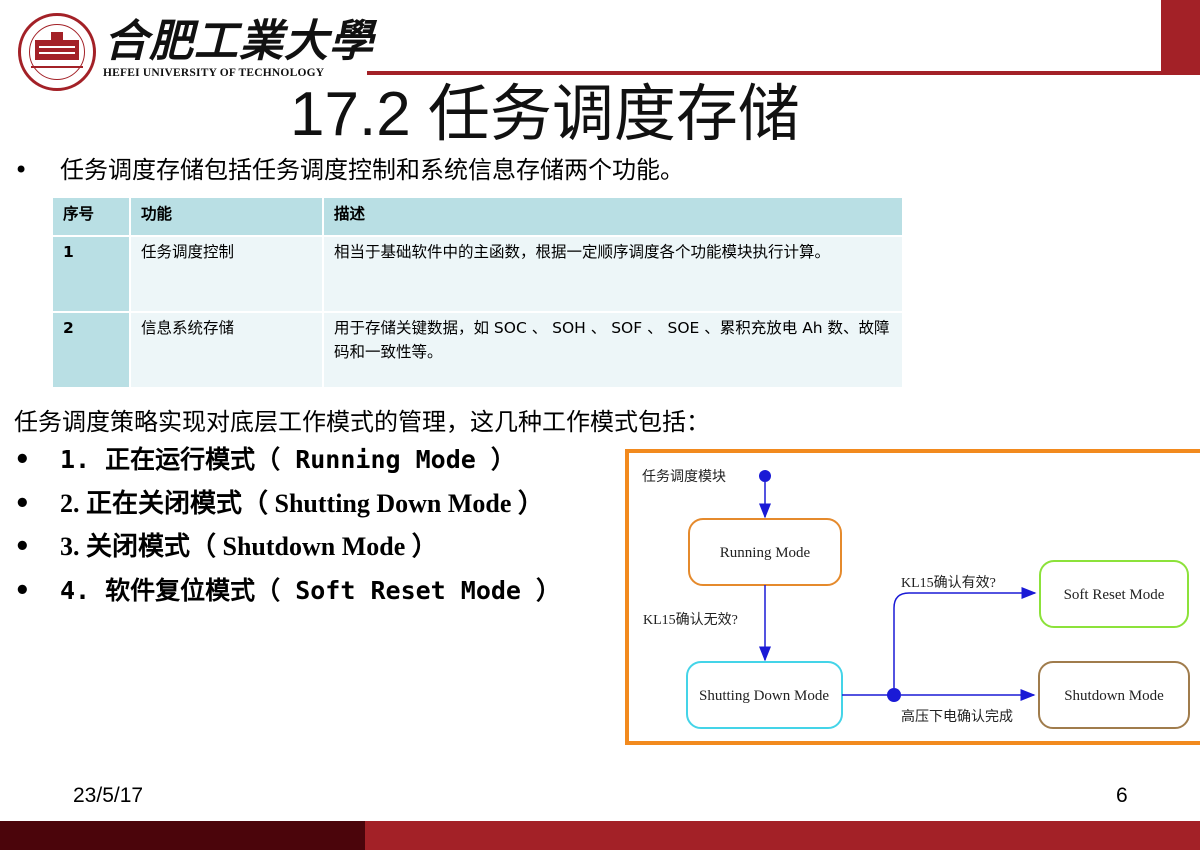 This screenshot has width=1200, height=850. Describe the element at coordinates (690, 620) in the screenshot. I see `transition-kl15-invalid: KL15确认无效?` at that location.